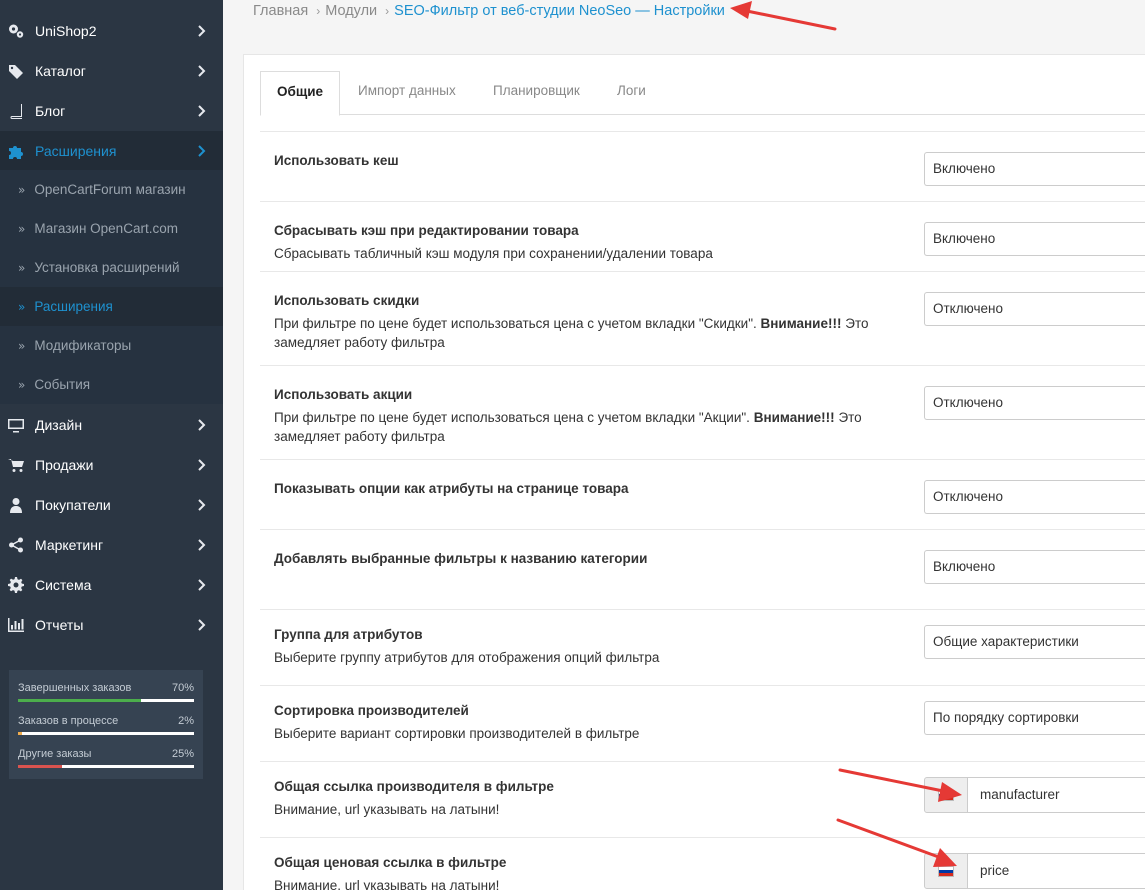  What do you see at coordinates (946, 795) in the screenshot?
I see `language-flag-addon` at bounding box center [946, 795].